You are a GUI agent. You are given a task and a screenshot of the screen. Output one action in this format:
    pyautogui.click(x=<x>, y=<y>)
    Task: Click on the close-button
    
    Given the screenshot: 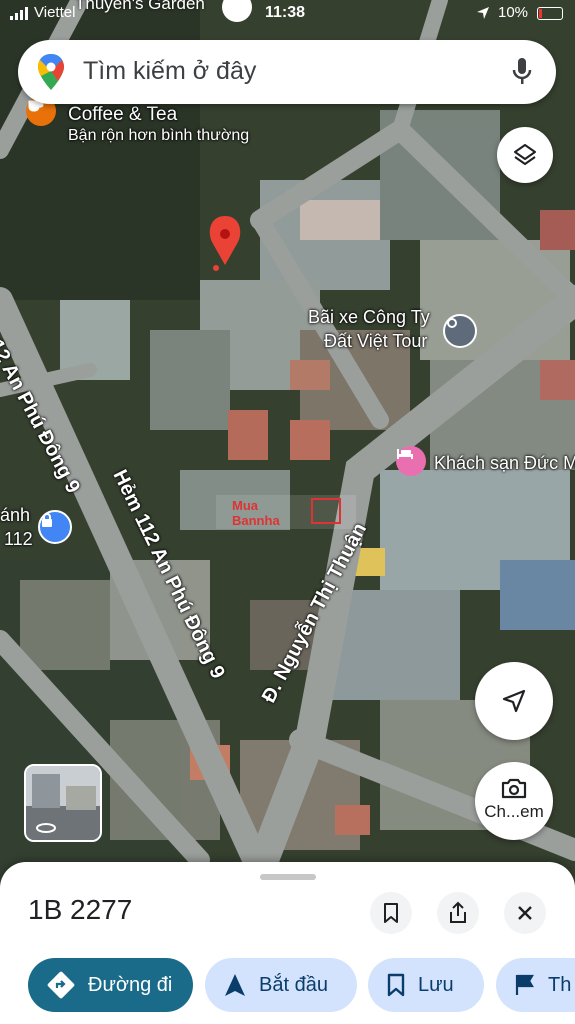 What is the action you would take?
    pyautogui.click(x=525, y=913)
    